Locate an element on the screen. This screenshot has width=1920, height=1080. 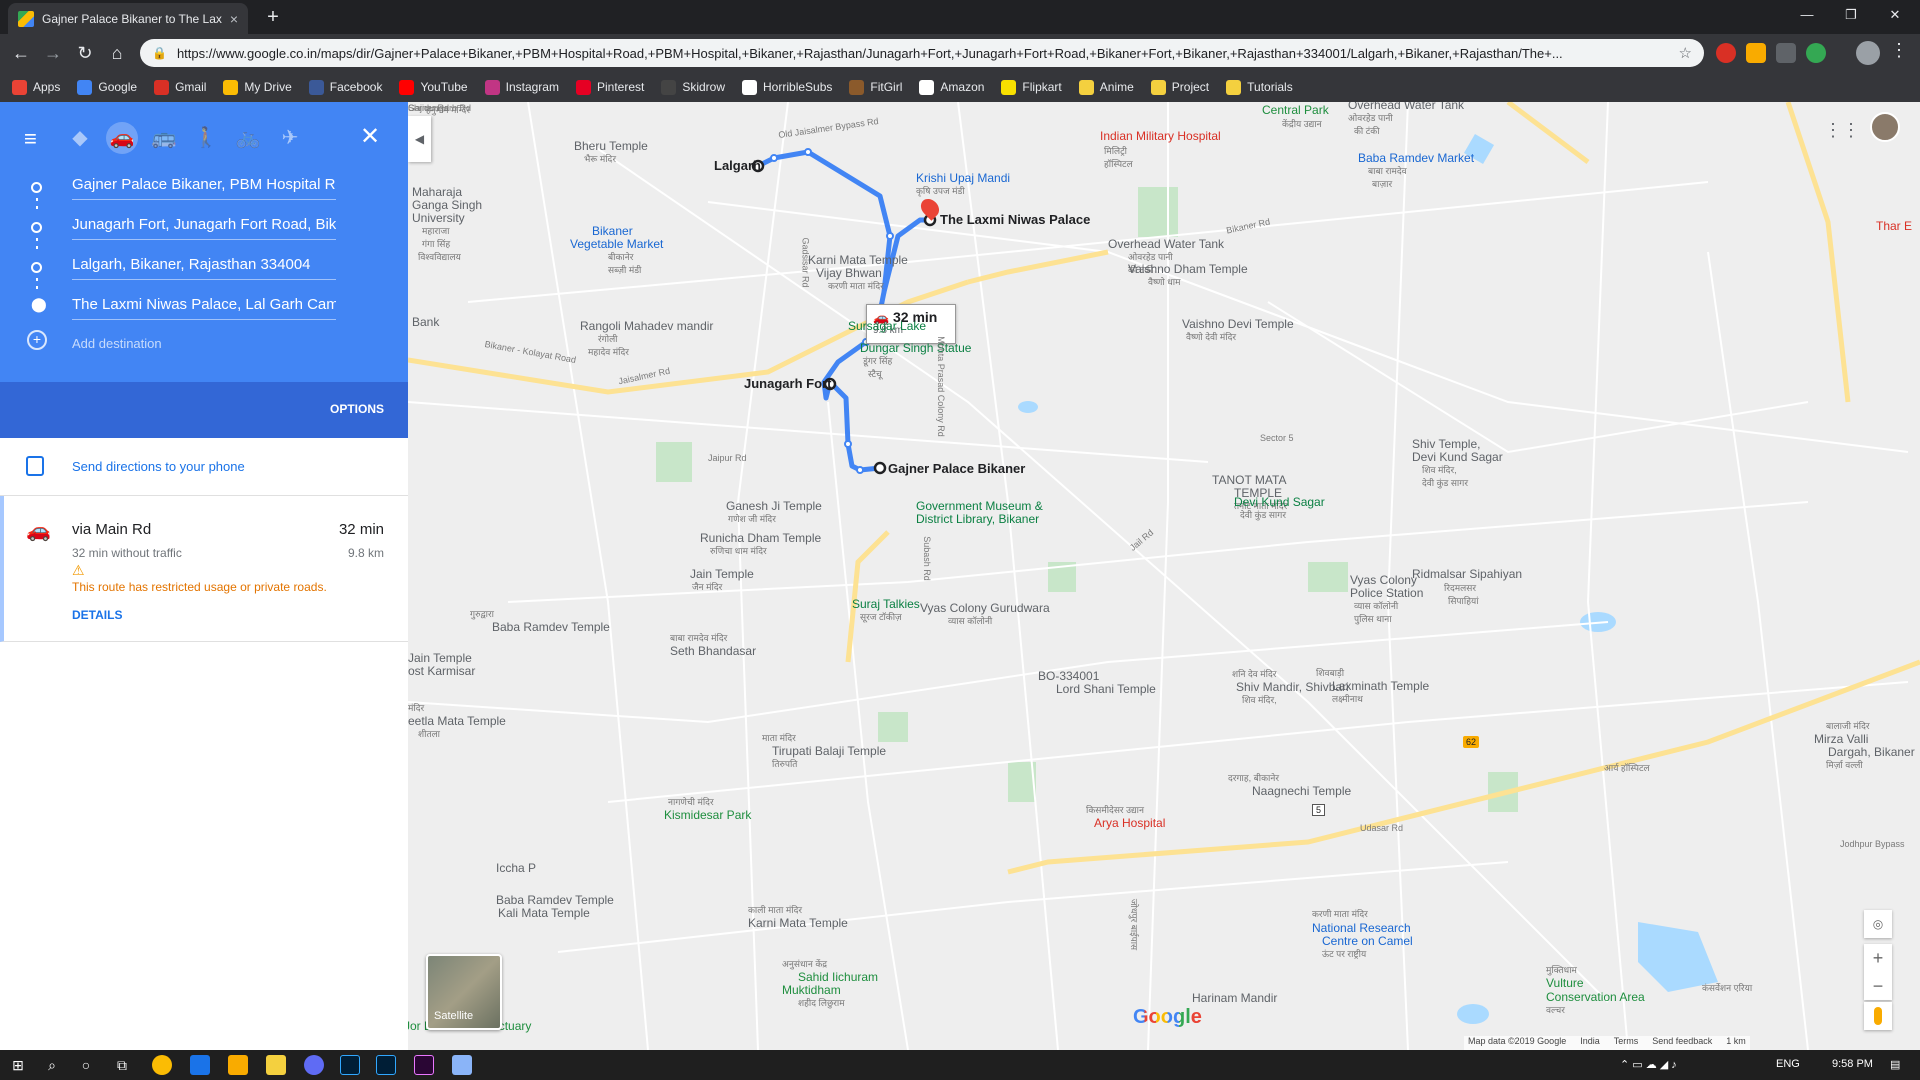
user-avatar is located at coordinates (1885, 127).